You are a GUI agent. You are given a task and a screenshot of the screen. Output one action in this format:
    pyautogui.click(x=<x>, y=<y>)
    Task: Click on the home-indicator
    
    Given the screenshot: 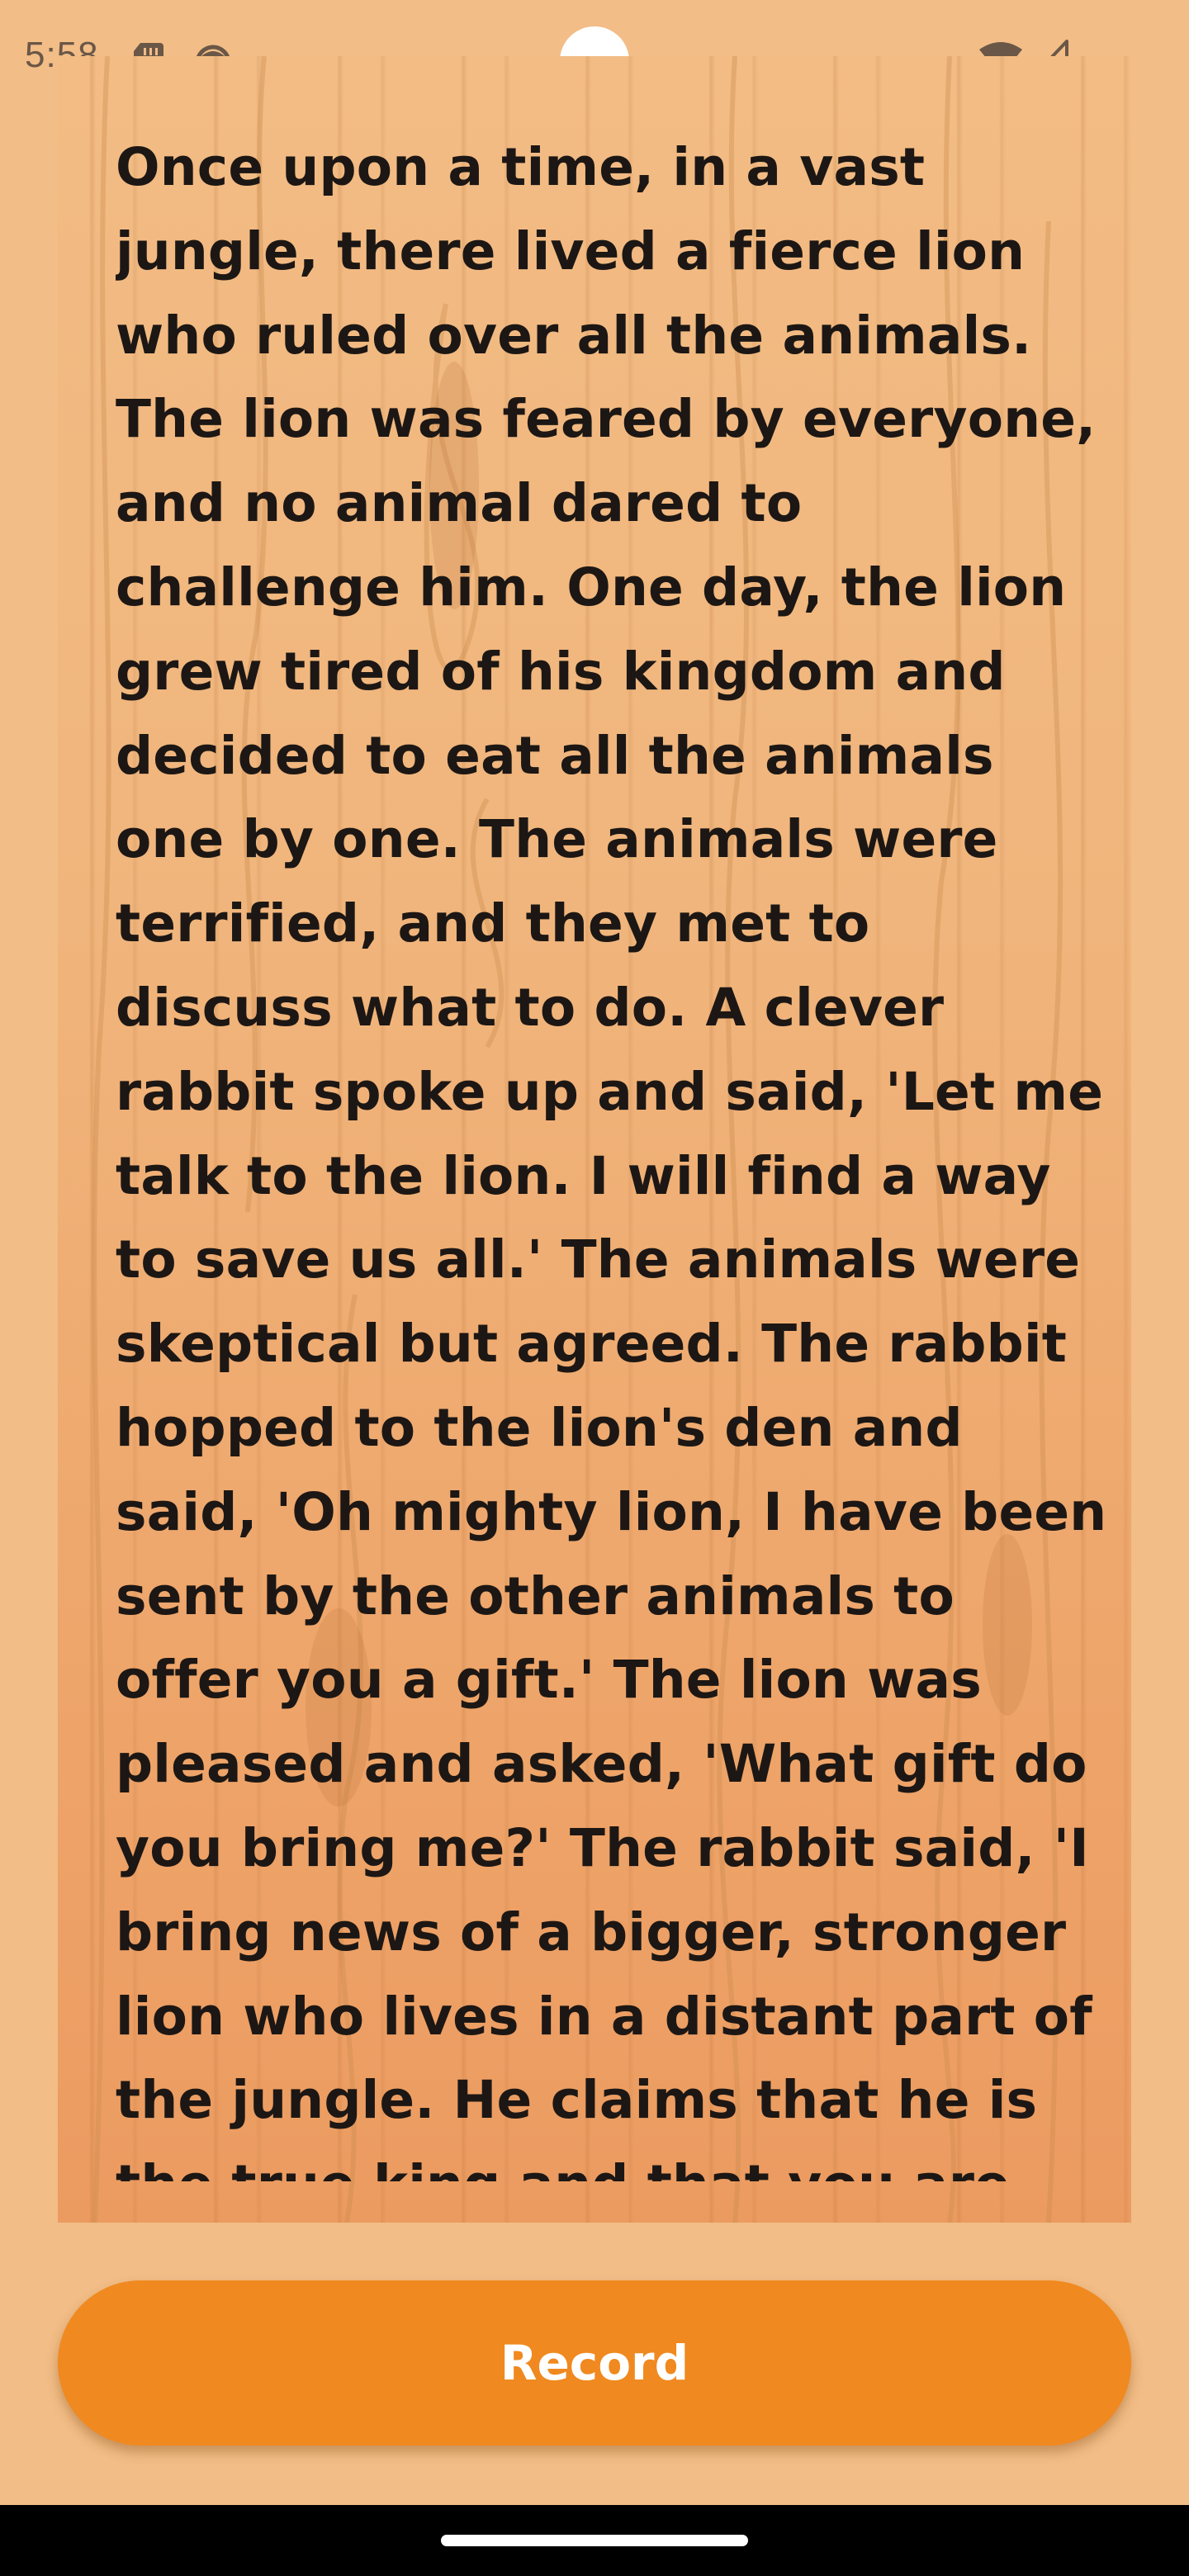 What is the action you would take?
    pyautogui.click(x=594, y=2540)
    